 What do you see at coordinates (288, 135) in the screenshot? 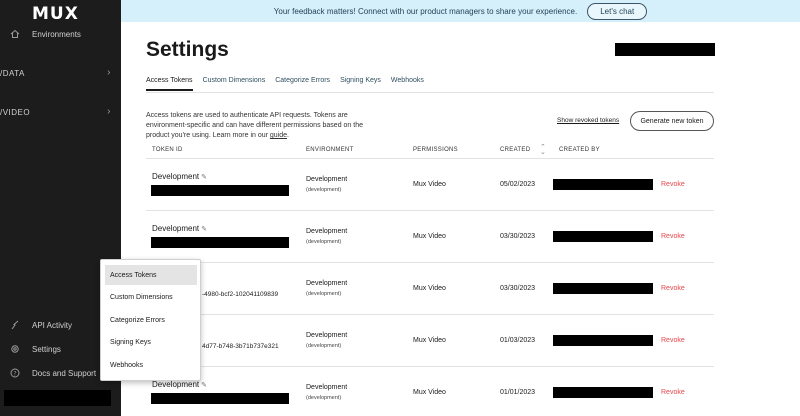
I see `description-period: .` at bounding box center [288, 135].